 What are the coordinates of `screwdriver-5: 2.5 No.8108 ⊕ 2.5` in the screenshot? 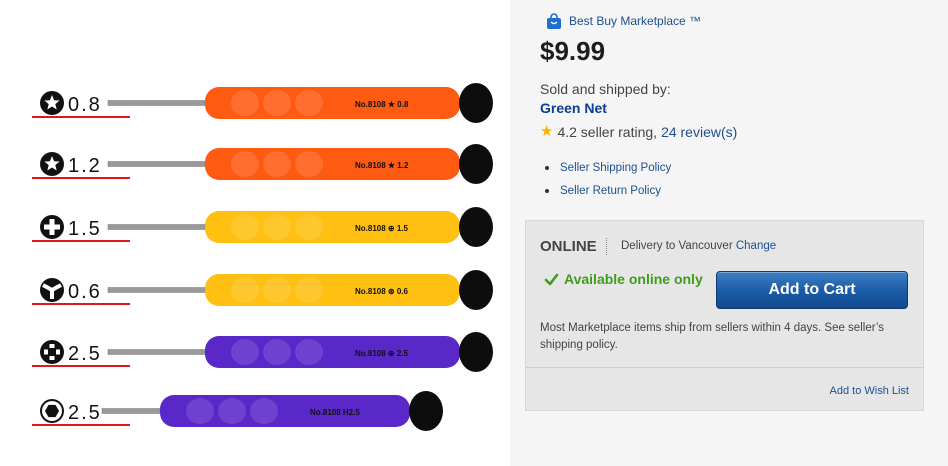 It's located at (262, 352).